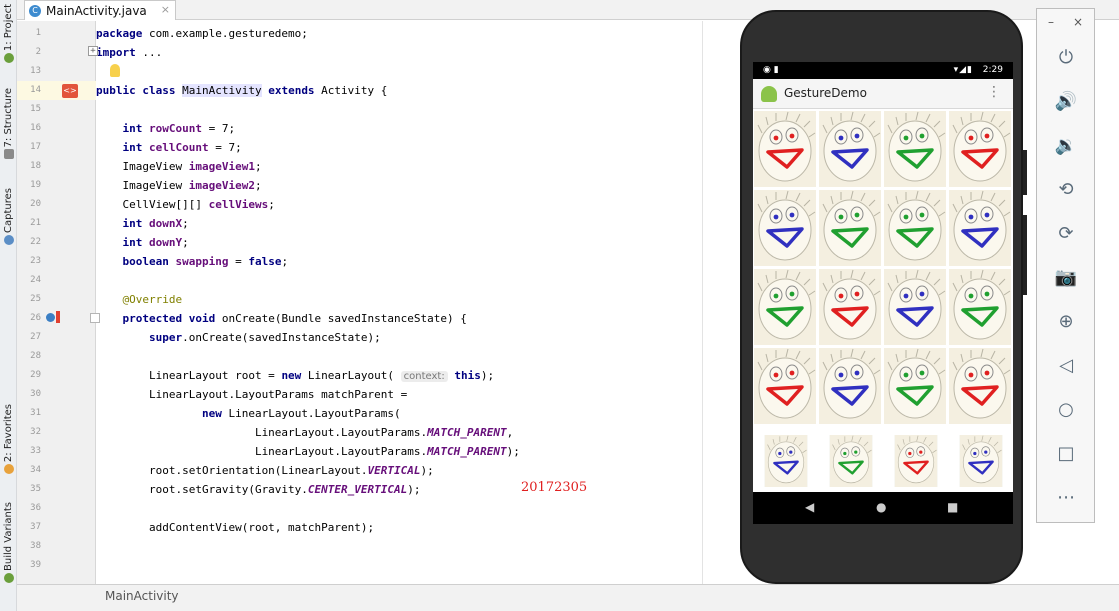  What do you see at coordinates (8, 34) in the screenshot?
I see `project-tool-tab: 1: Project` at bounding box center [8, 34].